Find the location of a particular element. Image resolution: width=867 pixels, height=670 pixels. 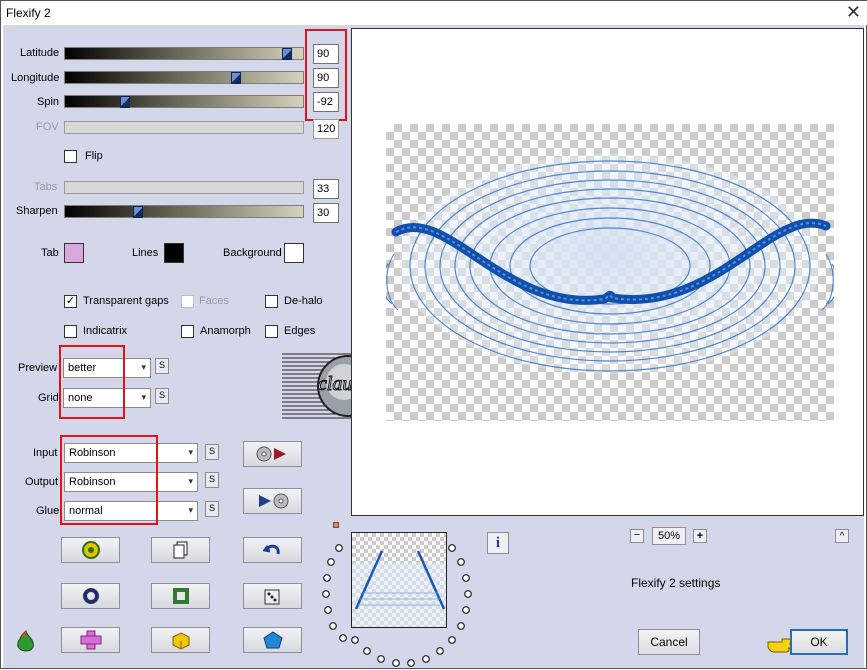

cancel-button: Cancel is located at coordinates (669, 642).